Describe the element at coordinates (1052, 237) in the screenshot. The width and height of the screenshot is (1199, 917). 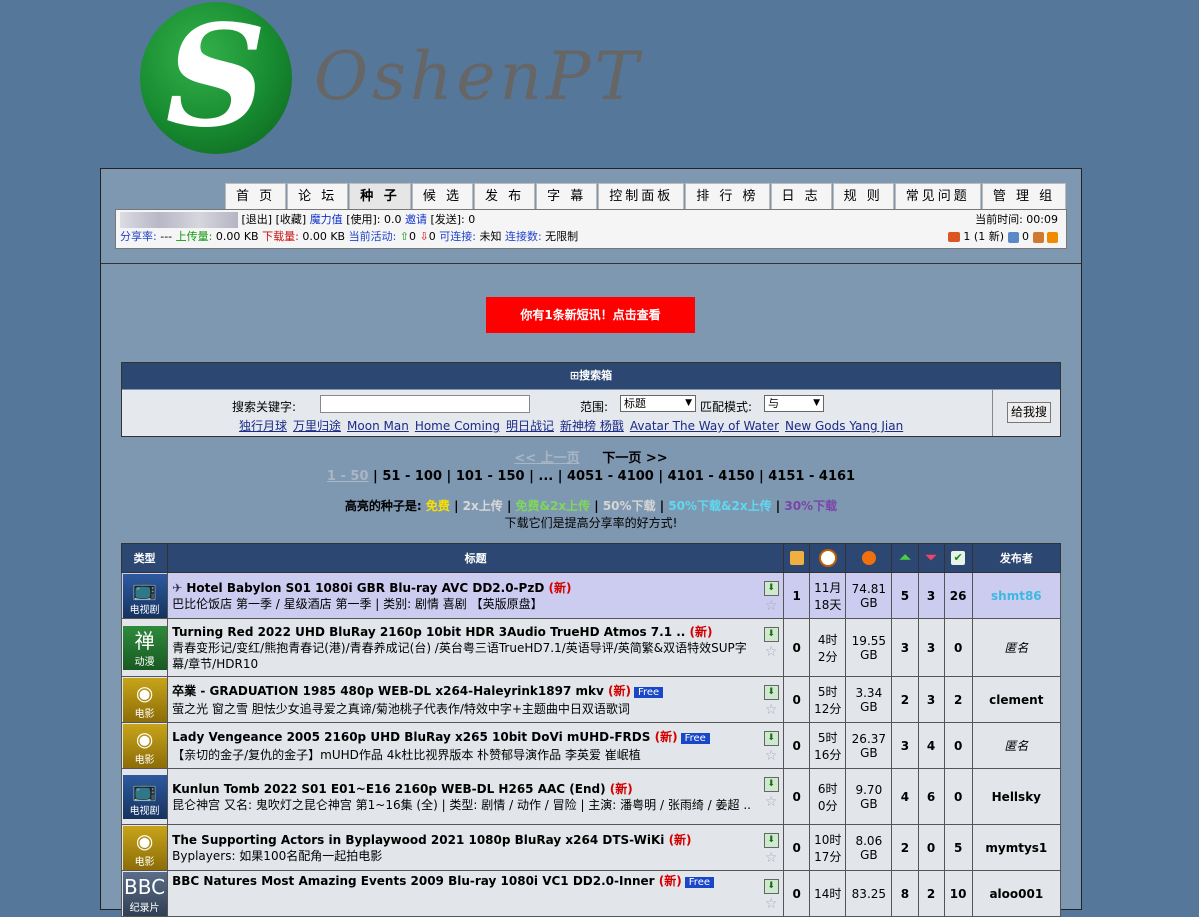
I see `rss-icon` at that location.